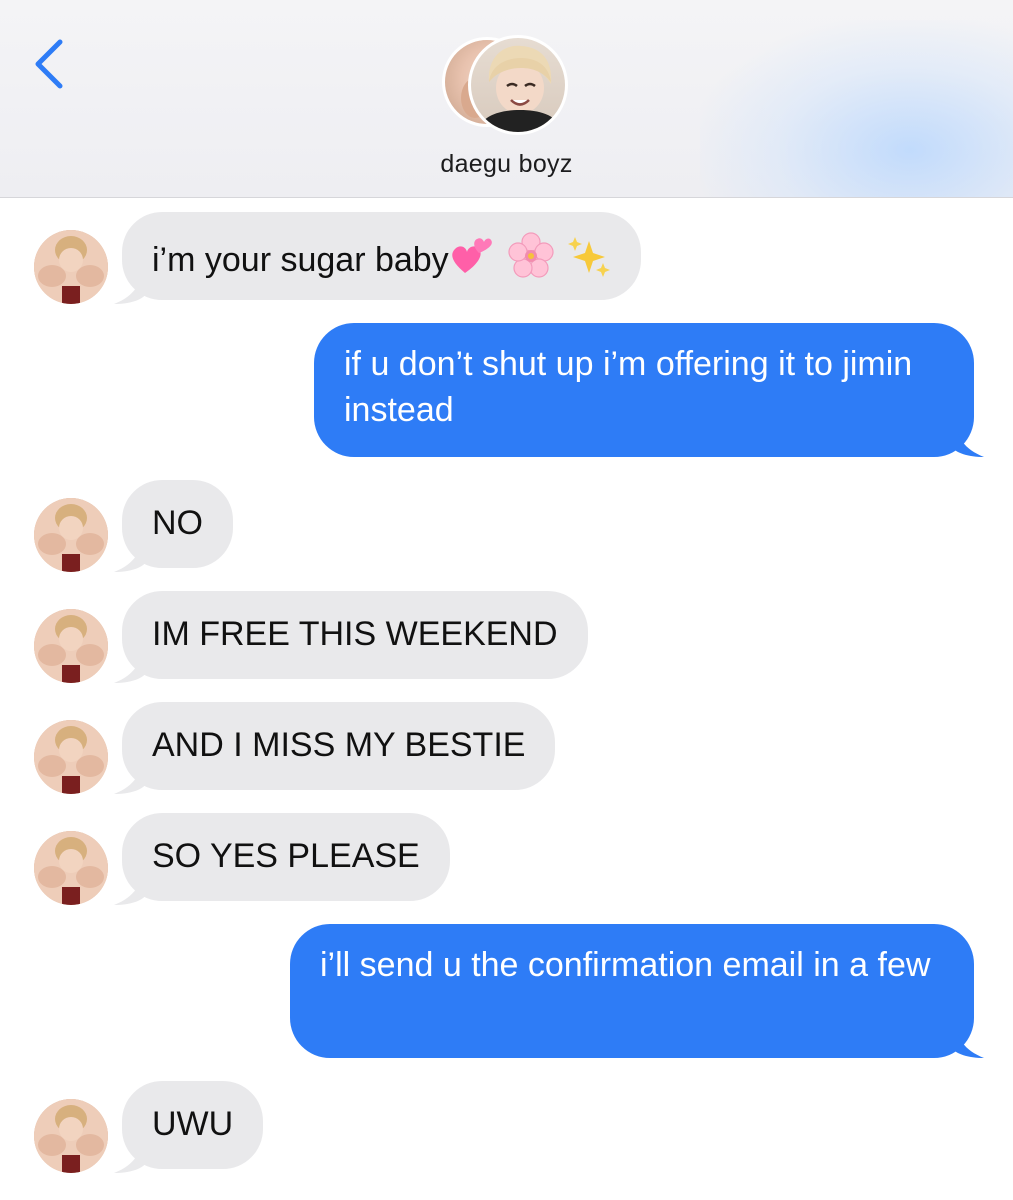 This screenshot has height=1200, width=1013. What do you see at coordinates (506, 859) in the screenshot?
I see `message-row: SO YES PLEASE` at bounding box center [506, 859].